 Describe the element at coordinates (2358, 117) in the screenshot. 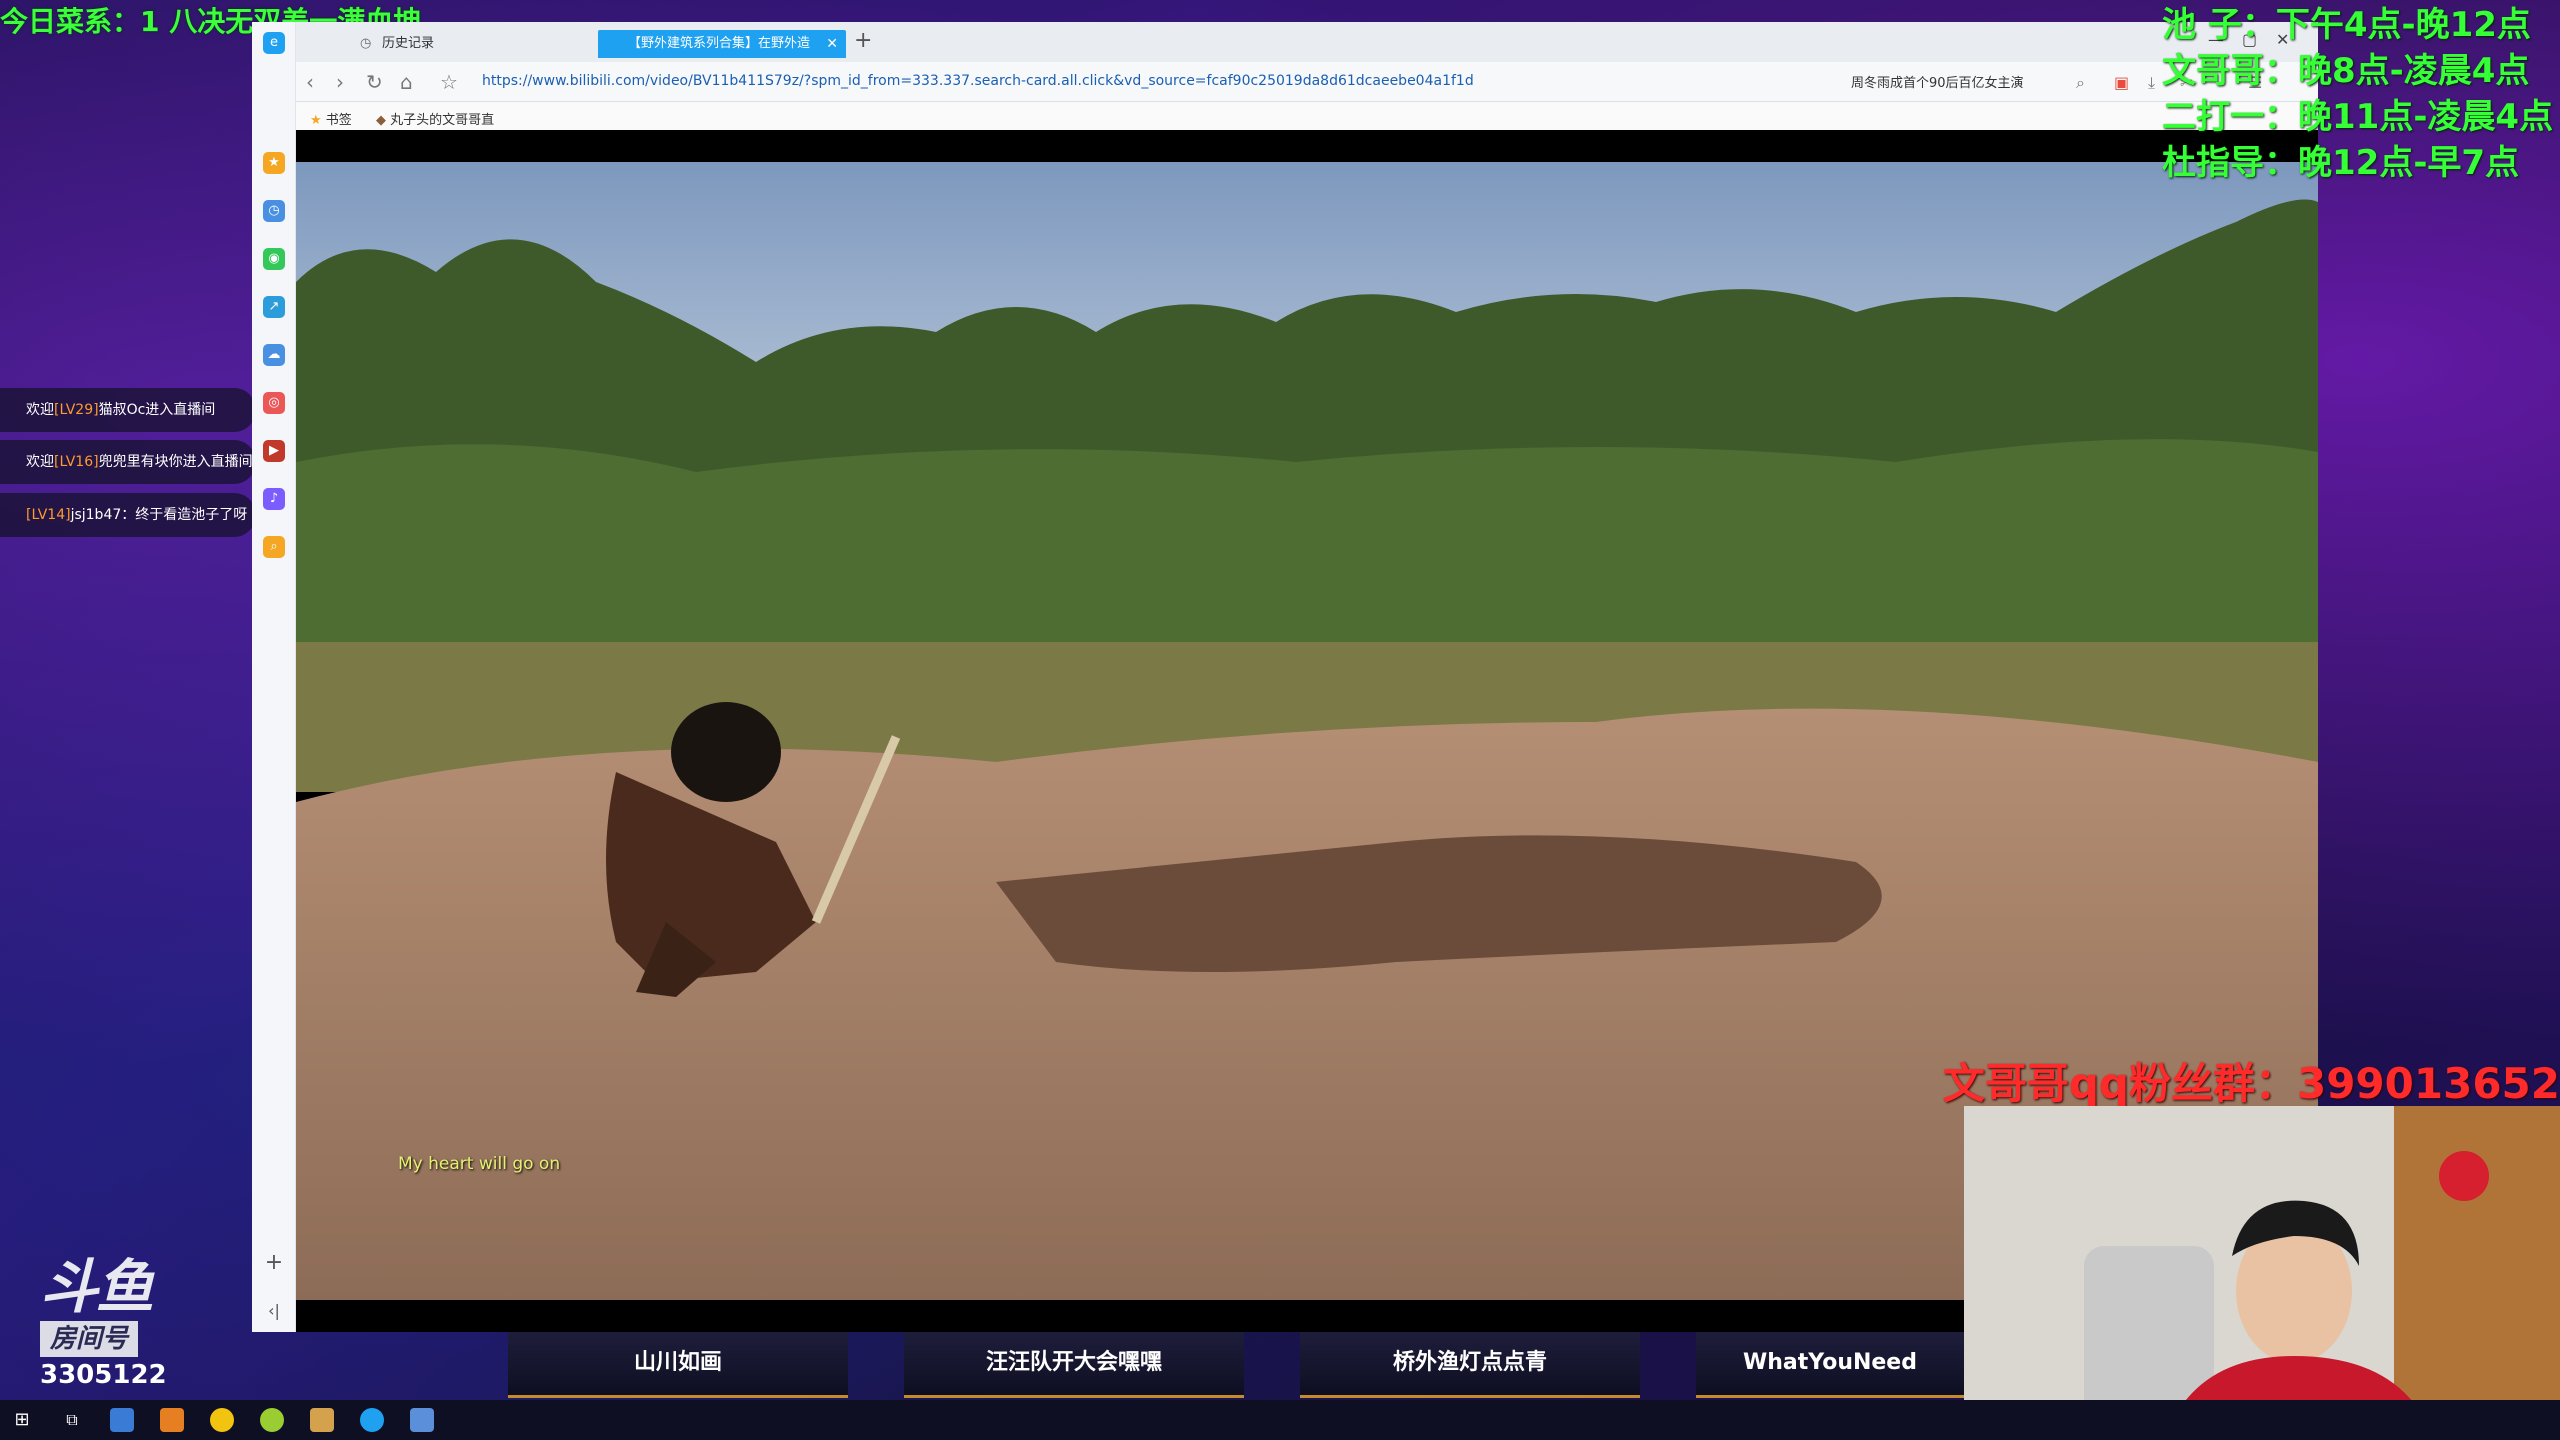

I see `schedule-line: 二打一：晚11点-凌晨4点` at that location.